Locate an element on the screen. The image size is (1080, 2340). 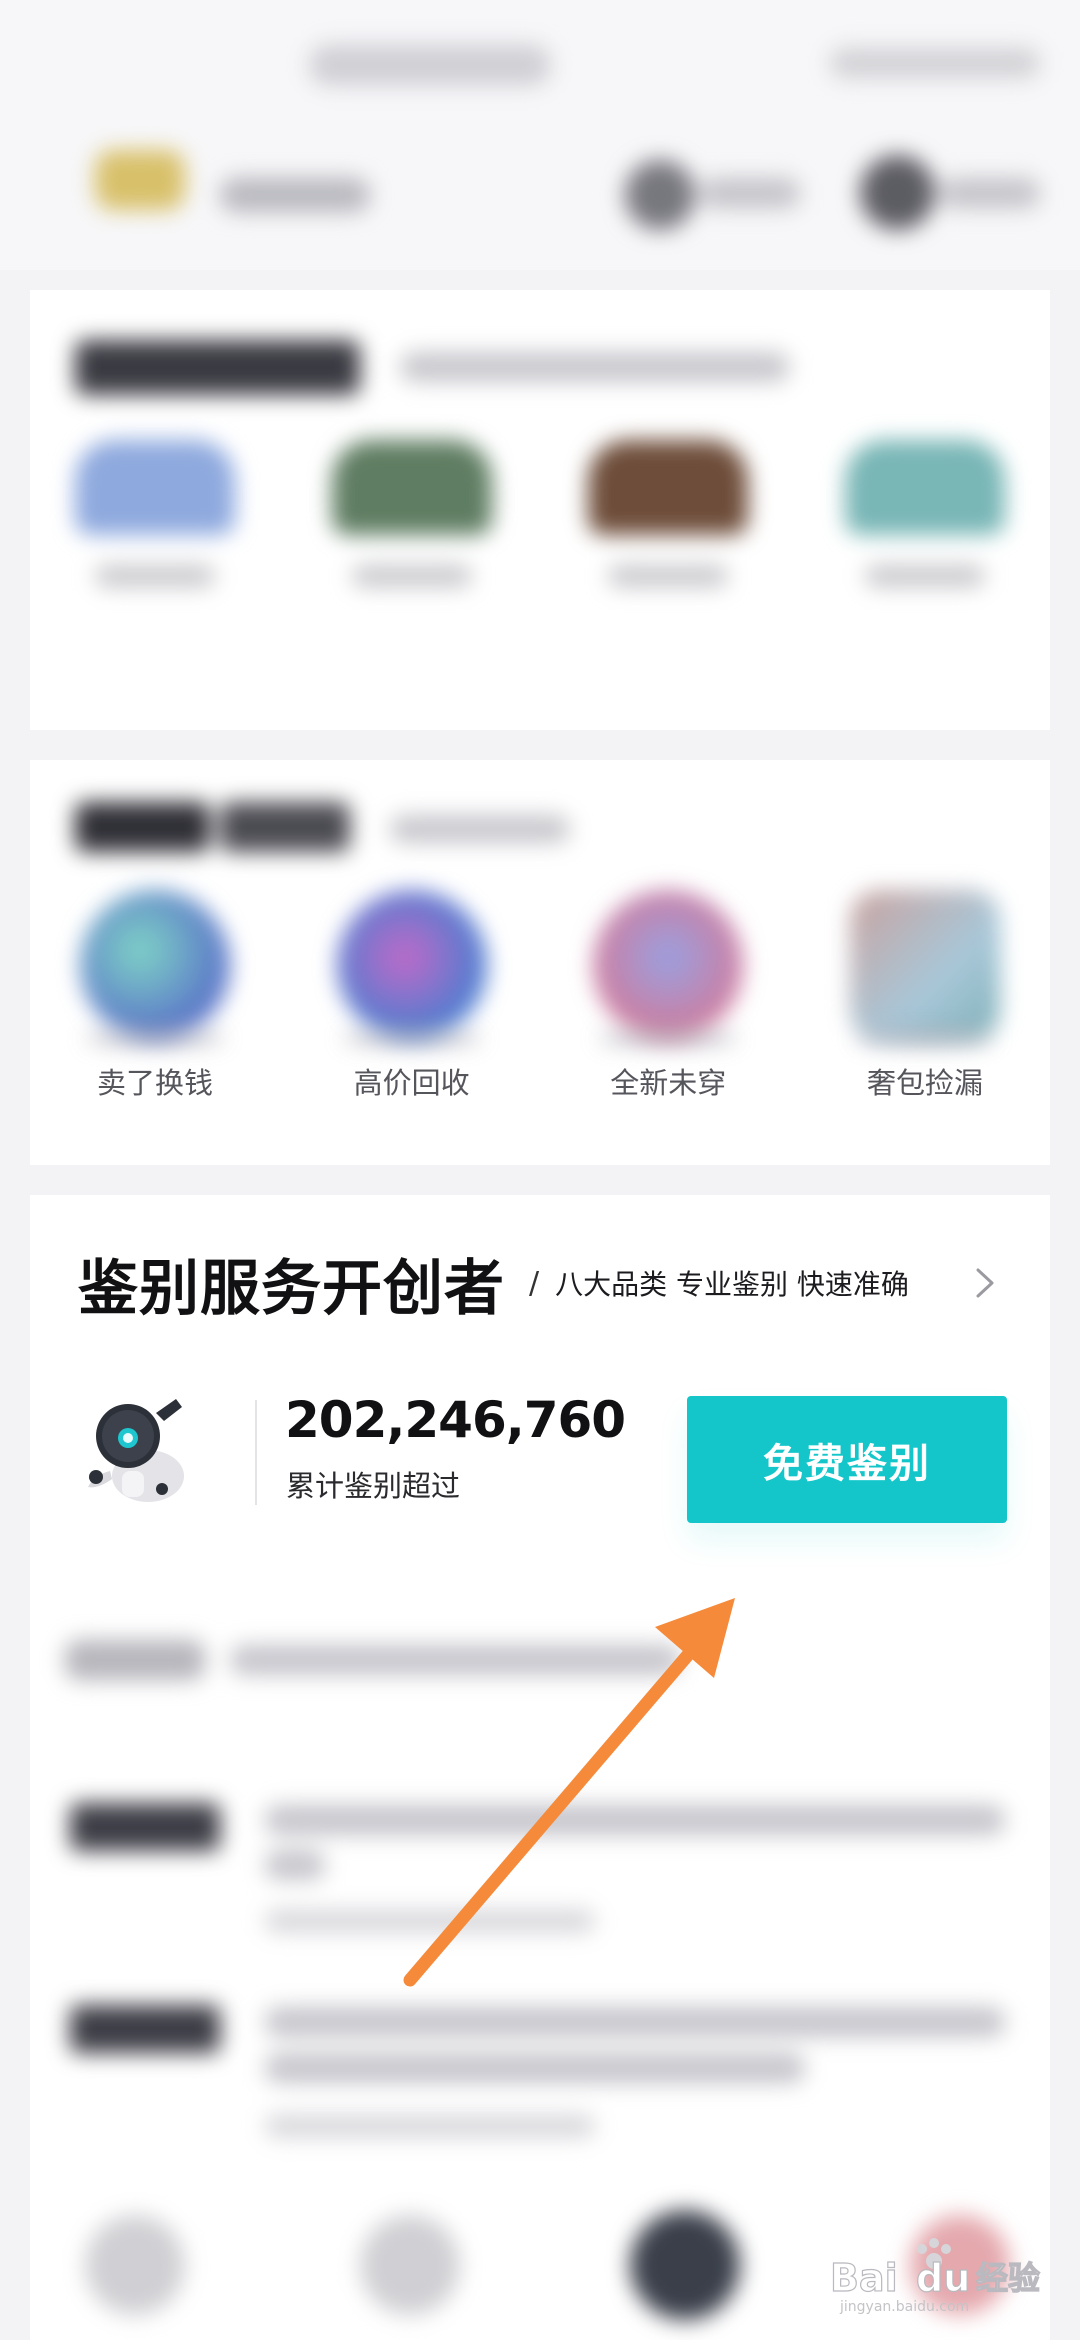
service-label: 高价回收 is located at coordinates (411, 1083).